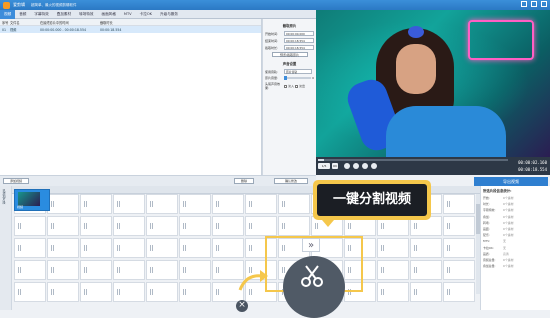  I want to click on volume-slider, so click(297, 78).